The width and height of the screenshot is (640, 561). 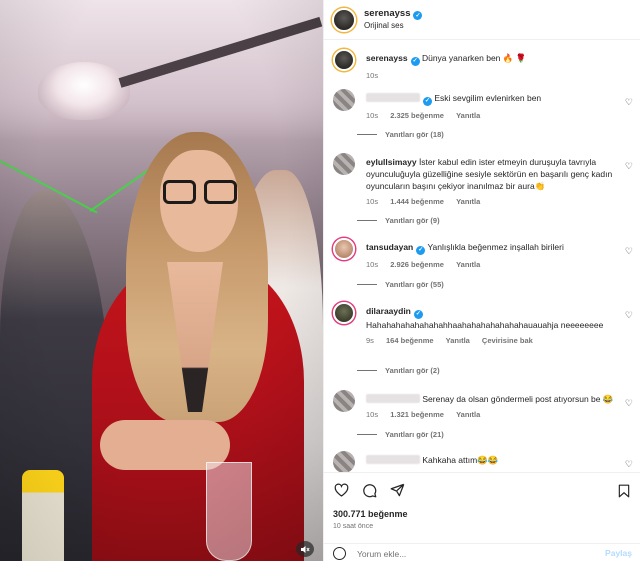 What do you see at coordinates (417, 201) in the screenshot?
I see `comment-likes: 1.444 beğenme` at bounding box center [417, 201].